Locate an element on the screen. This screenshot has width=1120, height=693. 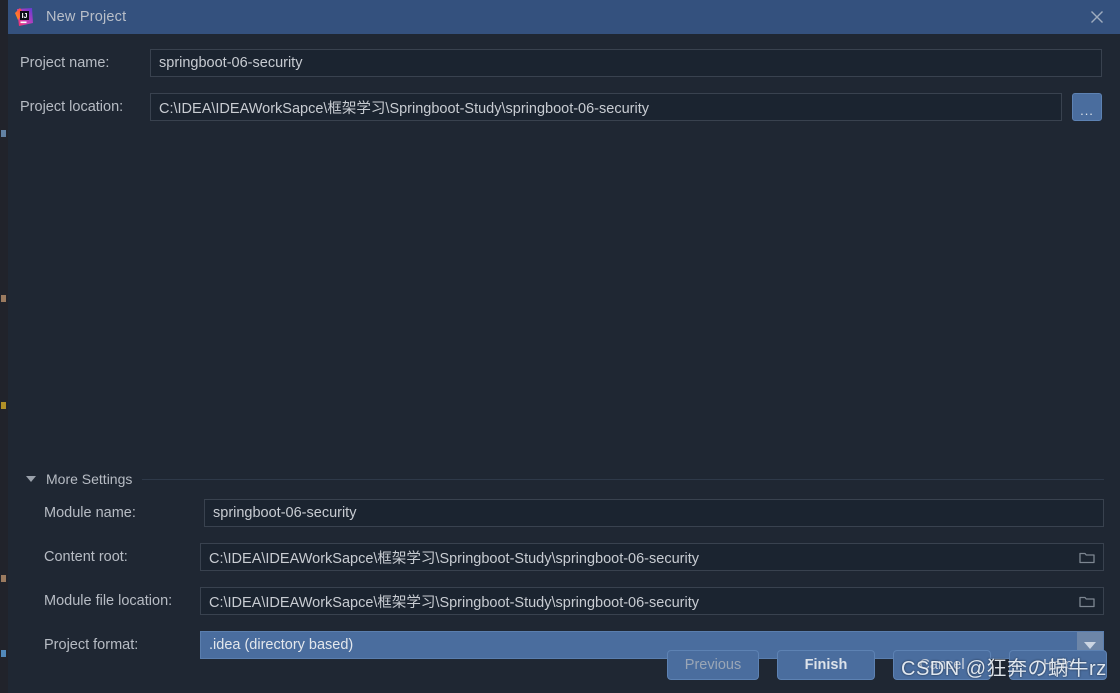
module-file-location-label: Module file location: is located at coordinates (108, 601).